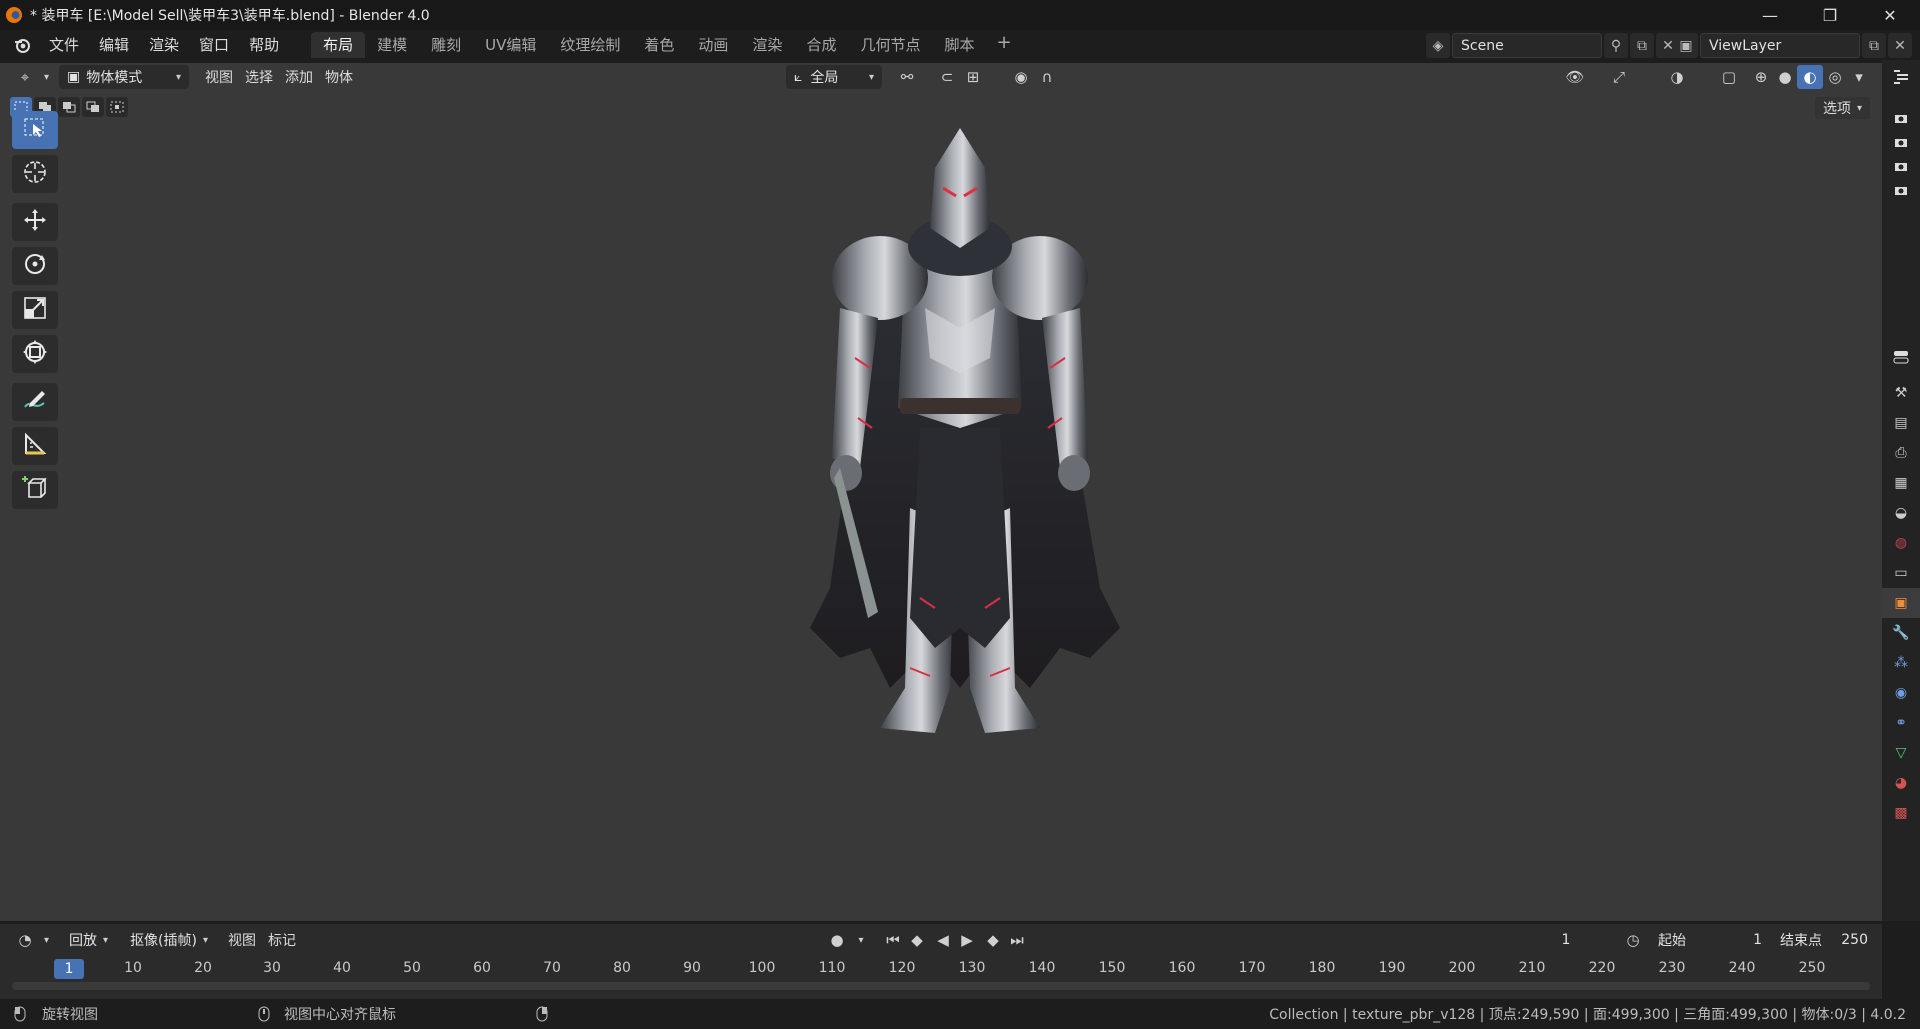  Describe the element at coordinates (446, 45) in the screenshot. I see `tab-sculpting: 雕刻` at that location.